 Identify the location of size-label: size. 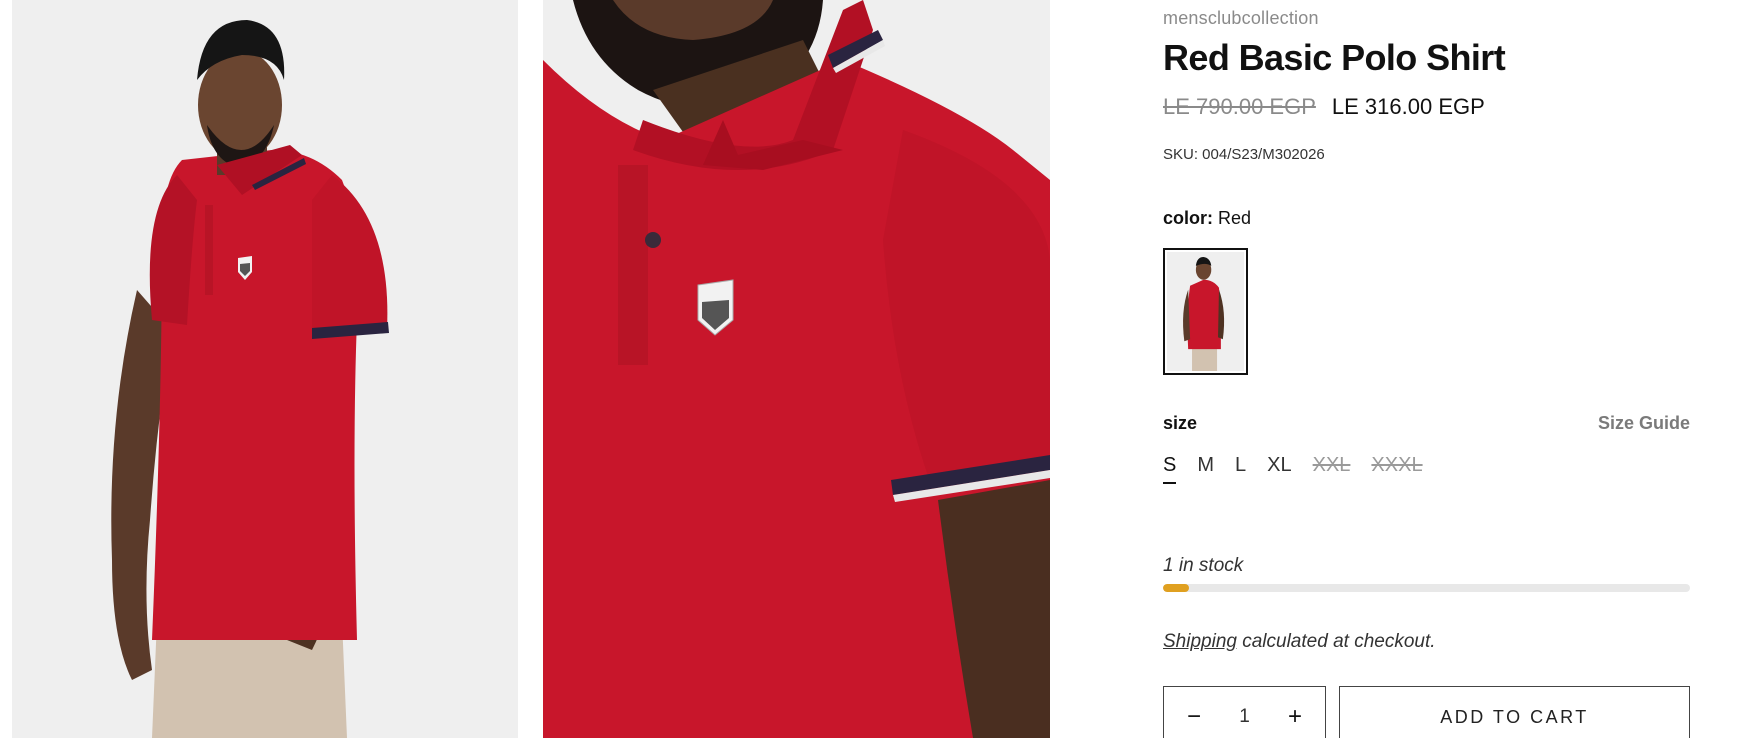
(1180, 423).